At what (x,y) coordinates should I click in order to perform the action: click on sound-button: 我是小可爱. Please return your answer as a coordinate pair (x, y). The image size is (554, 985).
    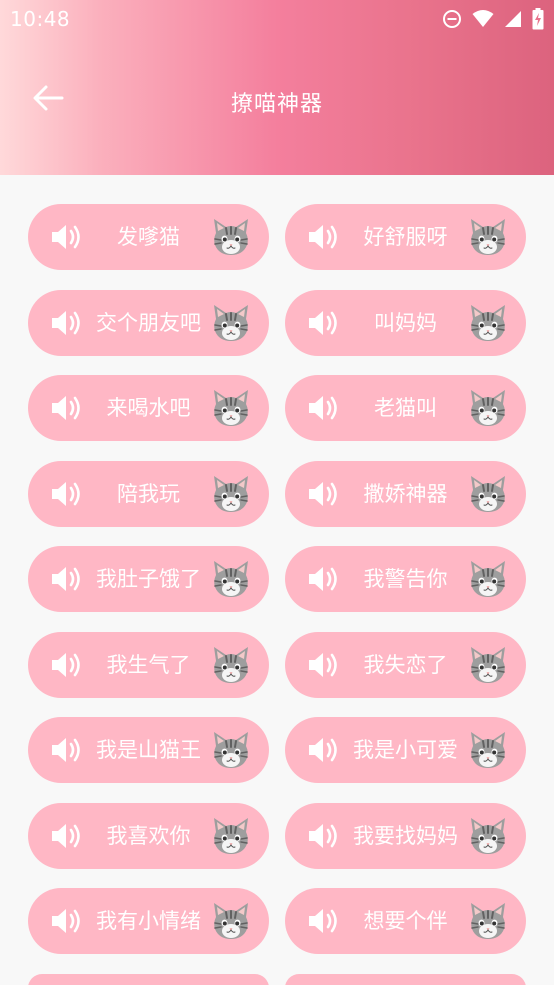
    Looking at the image, I should click on (405, 750).